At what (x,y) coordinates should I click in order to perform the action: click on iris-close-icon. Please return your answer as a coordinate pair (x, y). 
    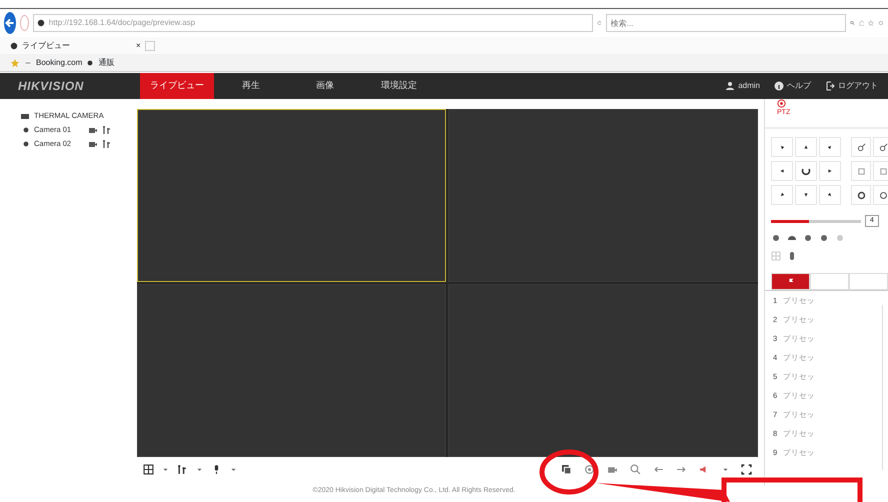
    Looking at the image, I should click on (883, 195).